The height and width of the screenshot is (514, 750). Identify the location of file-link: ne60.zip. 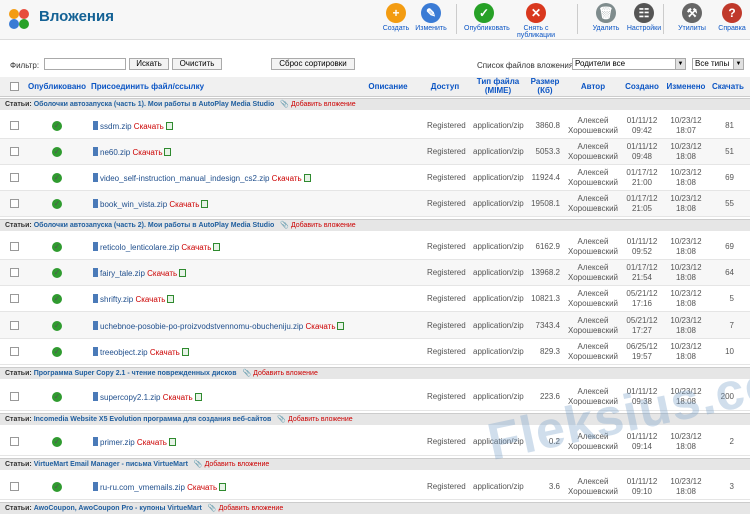
(115, 152).